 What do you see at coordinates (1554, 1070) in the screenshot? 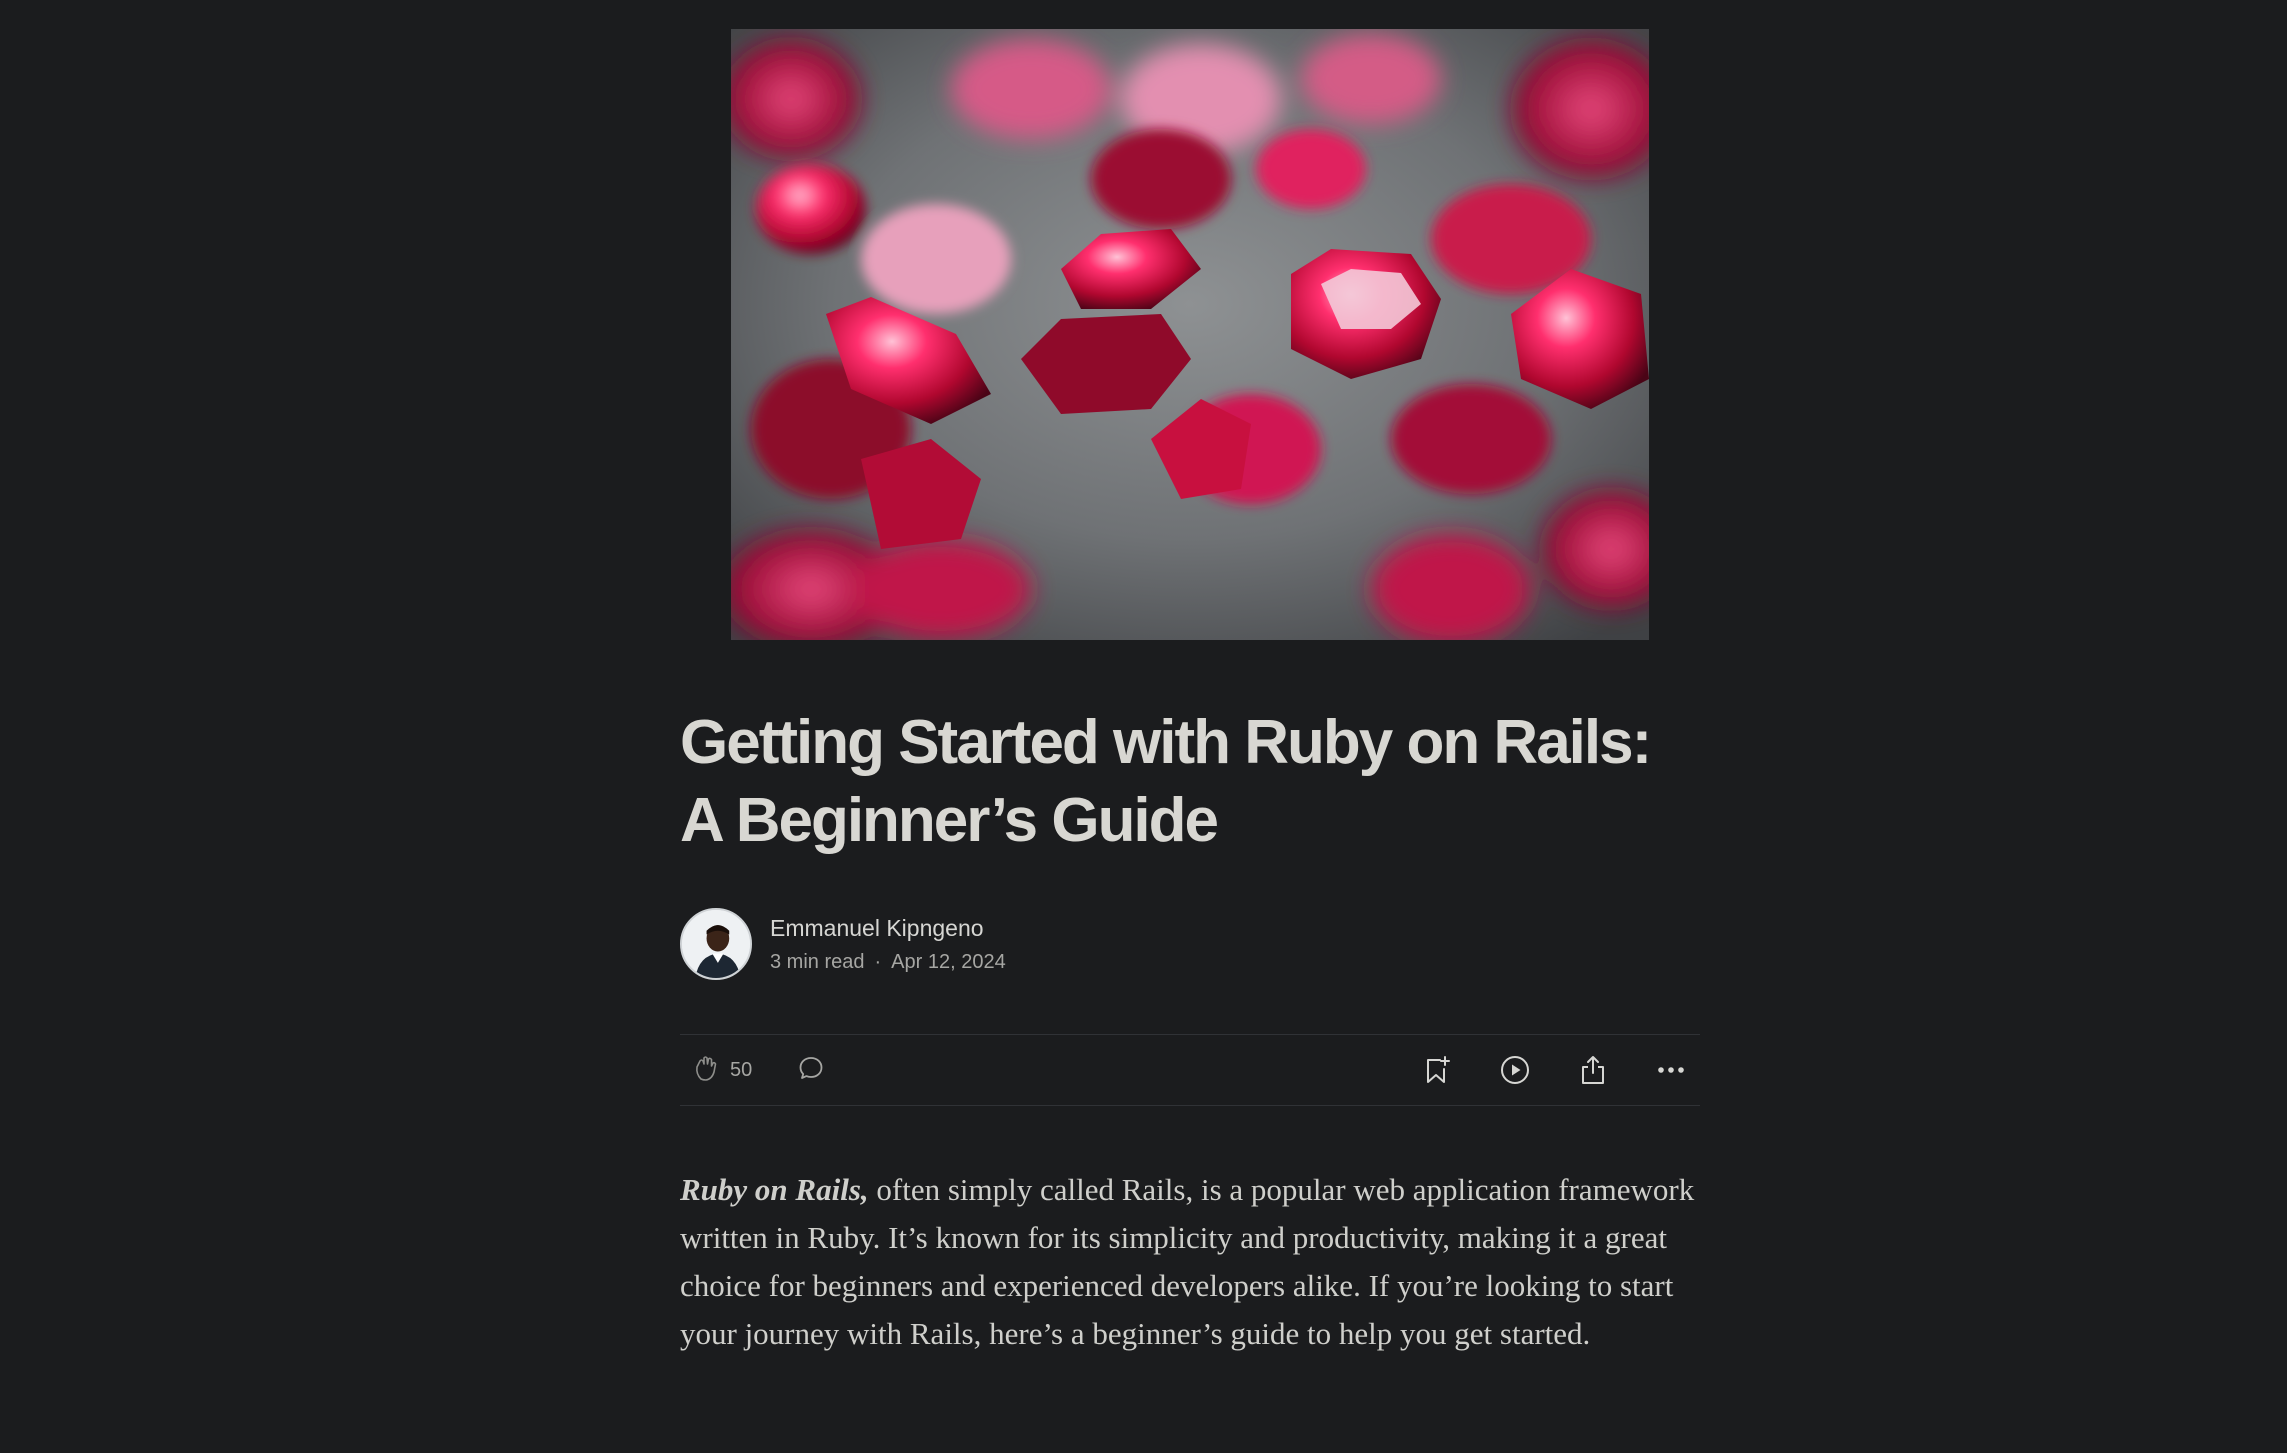
I see `action-bar-right` at bounding box center [1554, 1070].